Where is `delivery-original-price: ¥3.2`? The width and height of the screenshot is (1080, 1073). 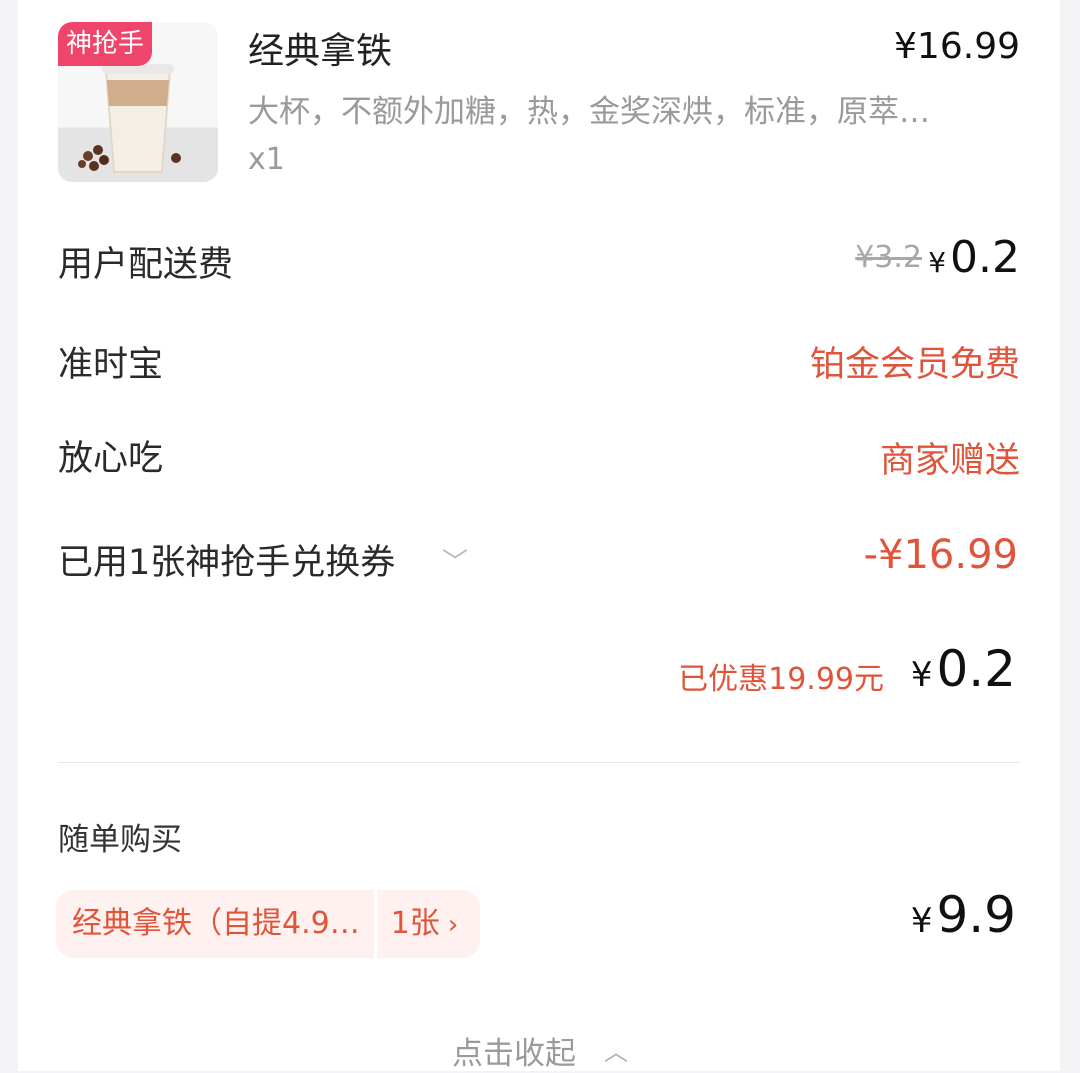 delivery-original-price: ¥3.2 is located at coordinates (888, 257).